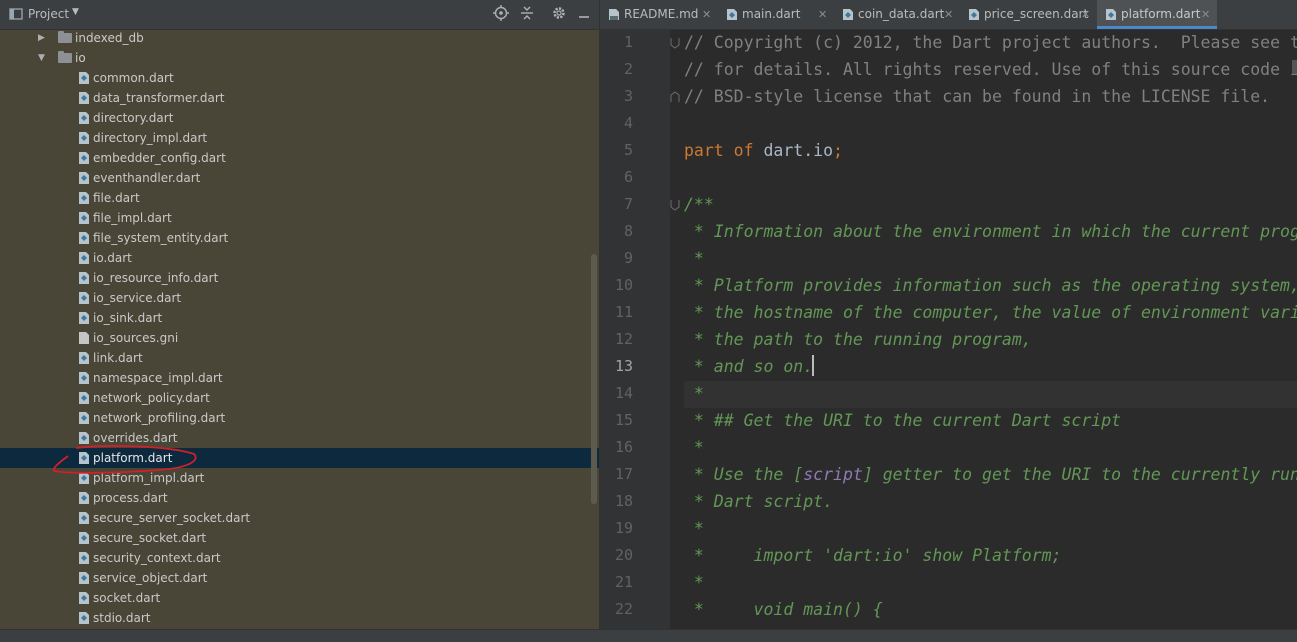 This screenshot has width=1297, height=642. Describe the element at coordinates (299, 38) in the screenshot. I see `tree-folder: ▶ indexed_db` at that location.